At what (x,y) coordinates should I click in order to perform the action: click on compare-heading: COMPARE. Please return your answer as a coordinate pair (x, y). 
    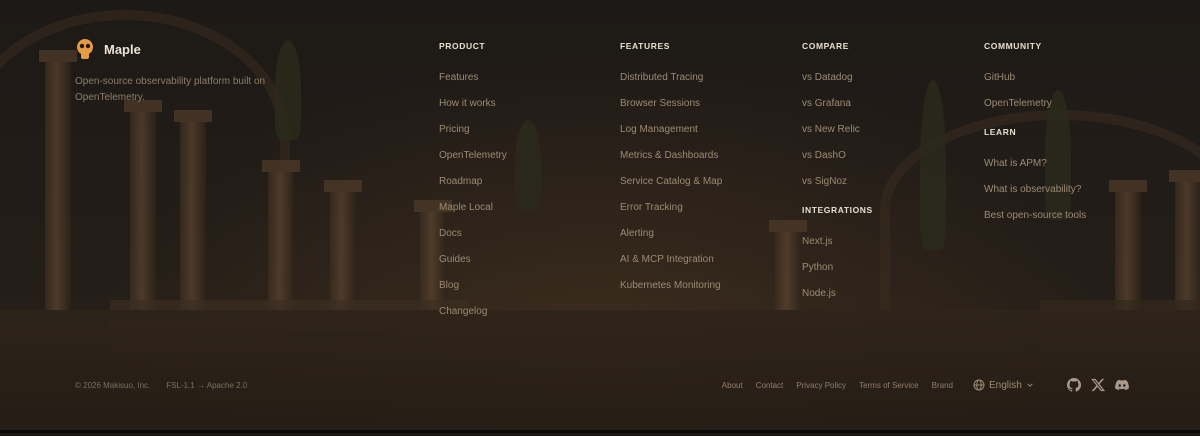
    Looking at the image, I should click on (826, 46).